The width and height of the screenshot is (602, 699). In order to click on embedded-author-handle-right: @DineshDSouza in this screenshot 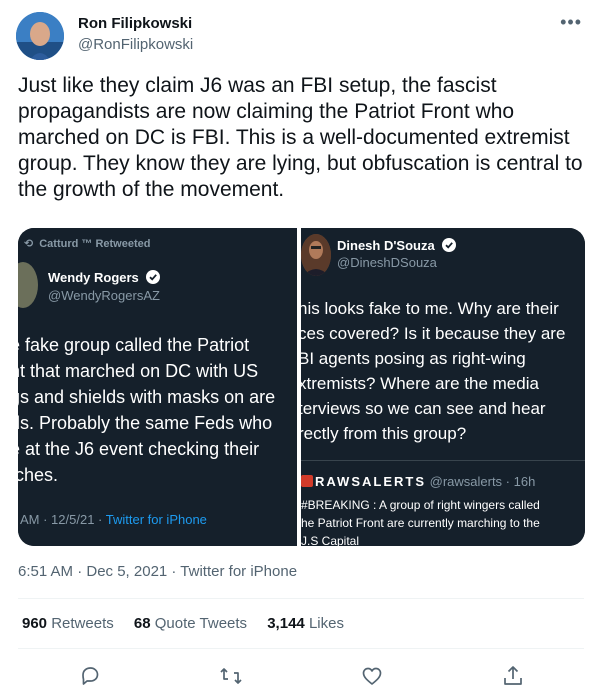, I will do `click(387, 262)`.